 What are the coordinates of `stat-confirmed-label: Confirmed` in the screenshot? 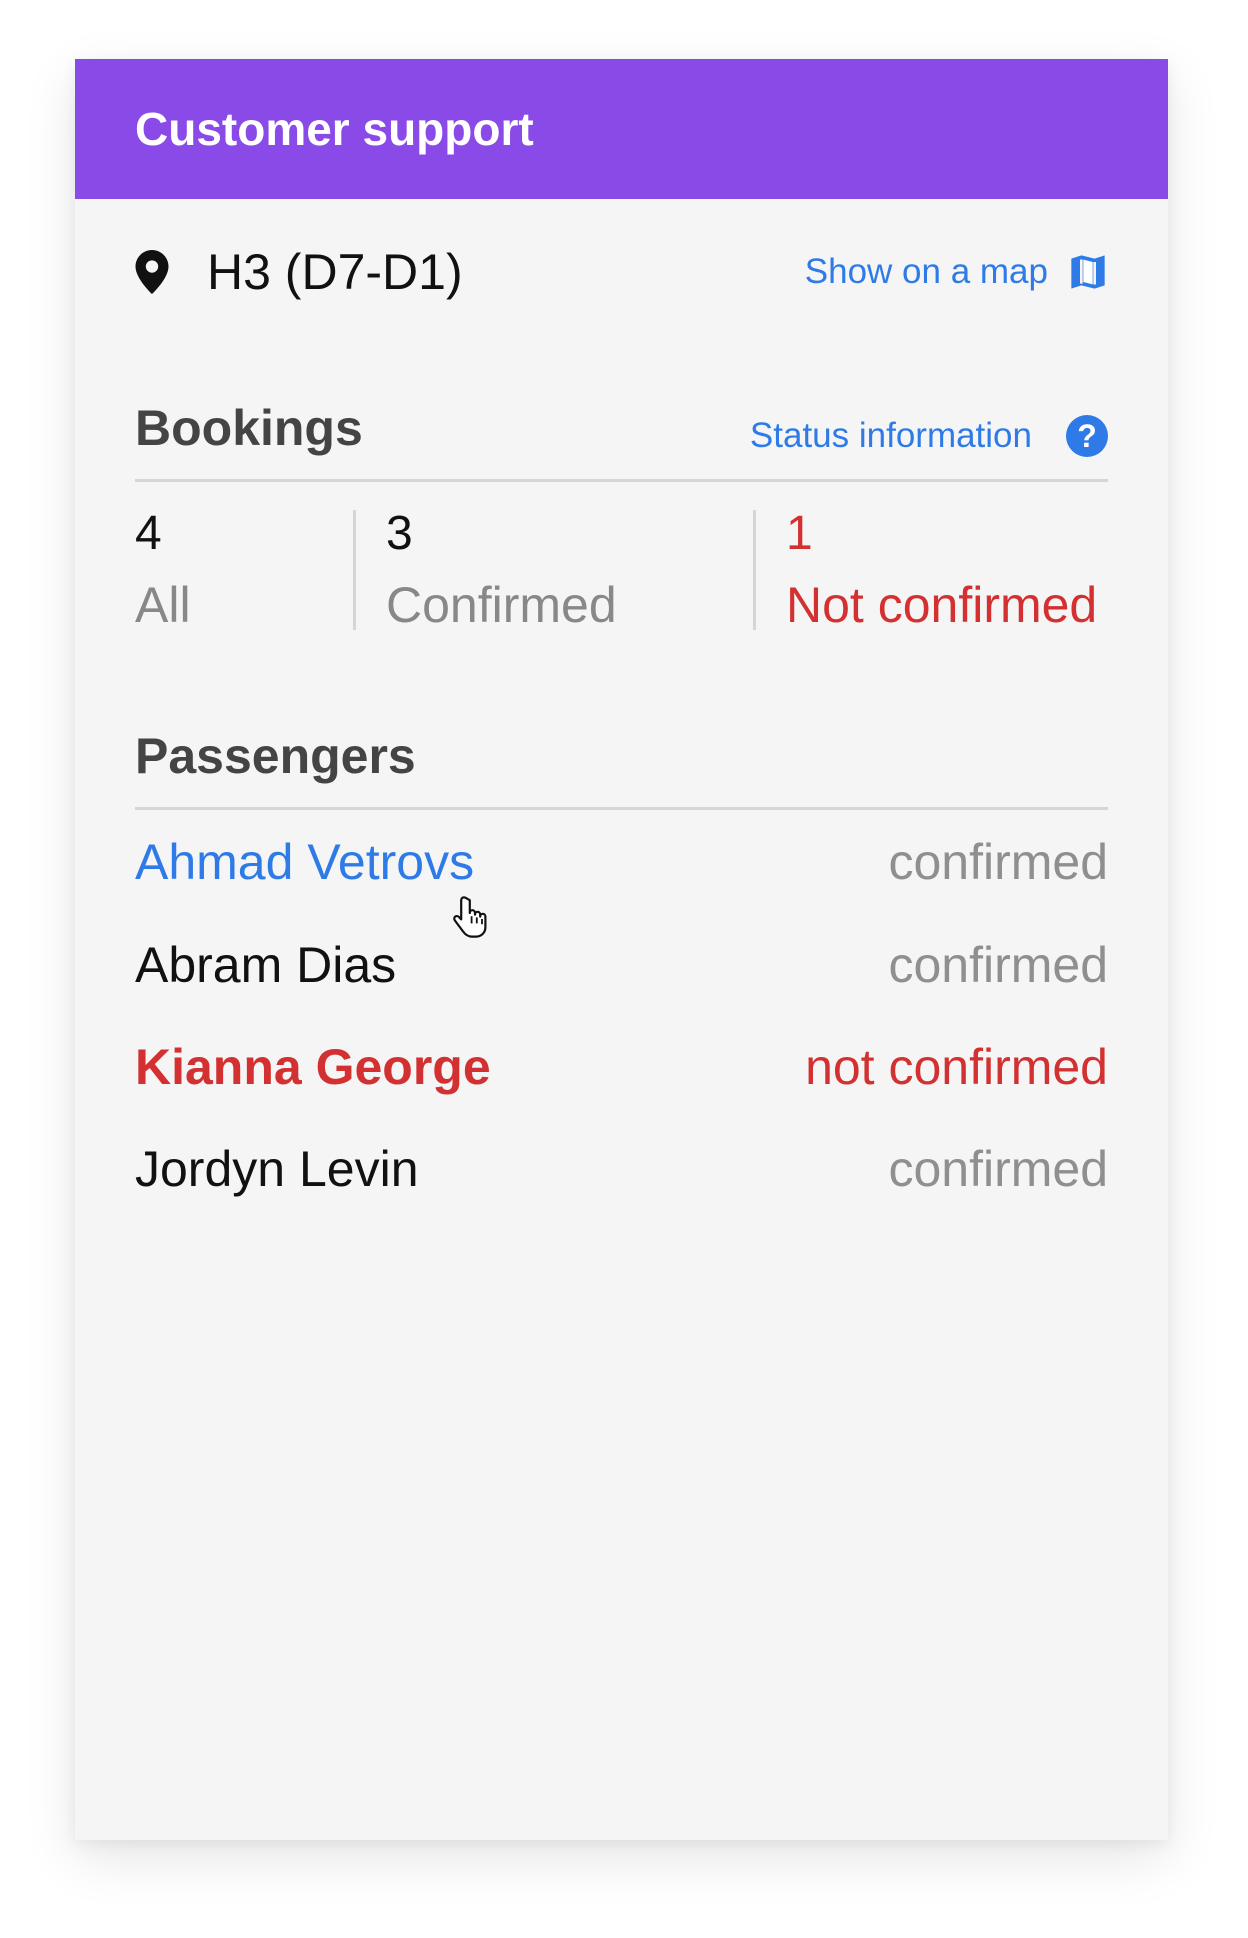 It's located at (501, 605).